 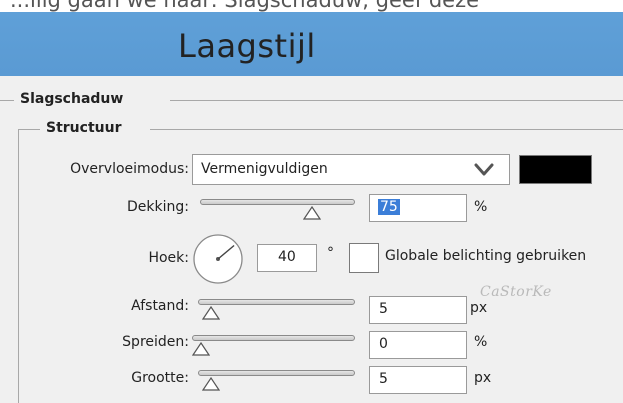 I want to click on blend-mode-label: Overvloeimodus:, so click(x=129, y=169).